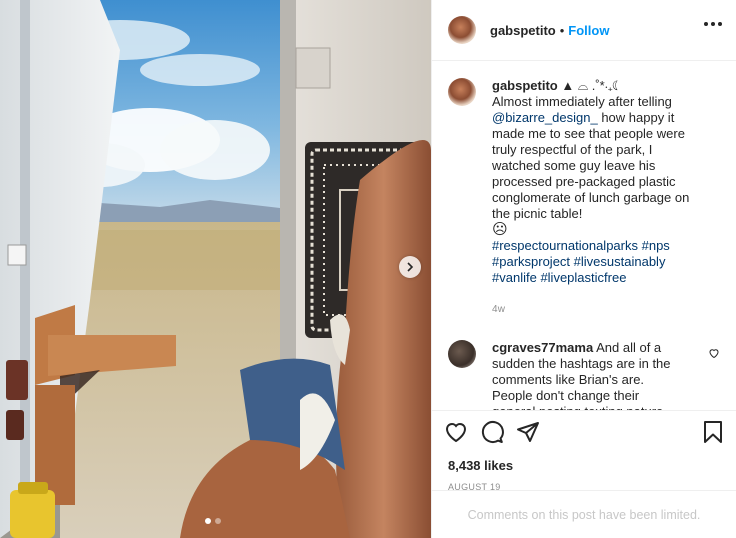 This screenshot has width=736, height=538. I want to click on hashtag-link: #parksproject, so click(531, 261).